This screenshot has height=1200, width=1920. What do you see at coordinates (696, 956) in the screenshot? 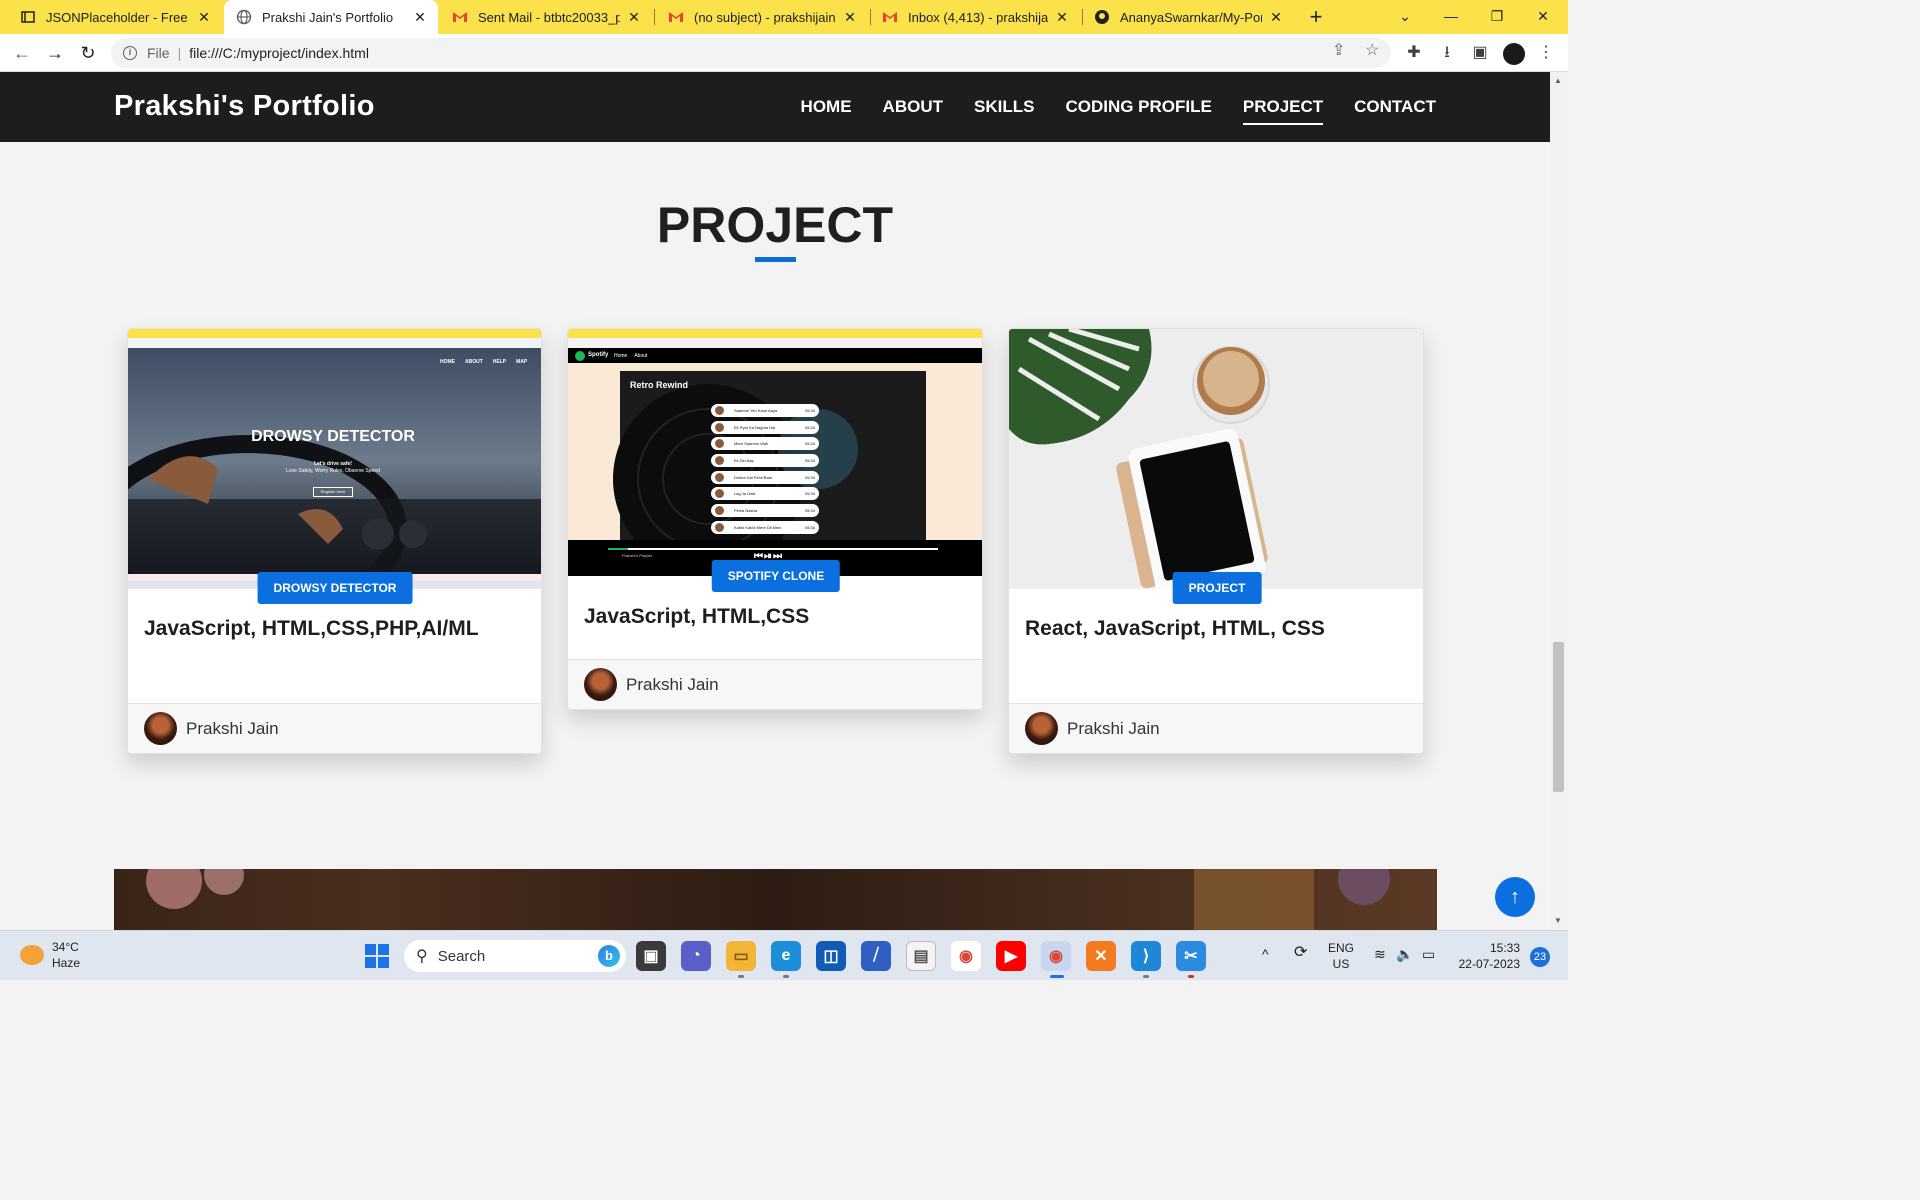
I see `teams-chat-icon: ◔` at bounding box center [696, 956].